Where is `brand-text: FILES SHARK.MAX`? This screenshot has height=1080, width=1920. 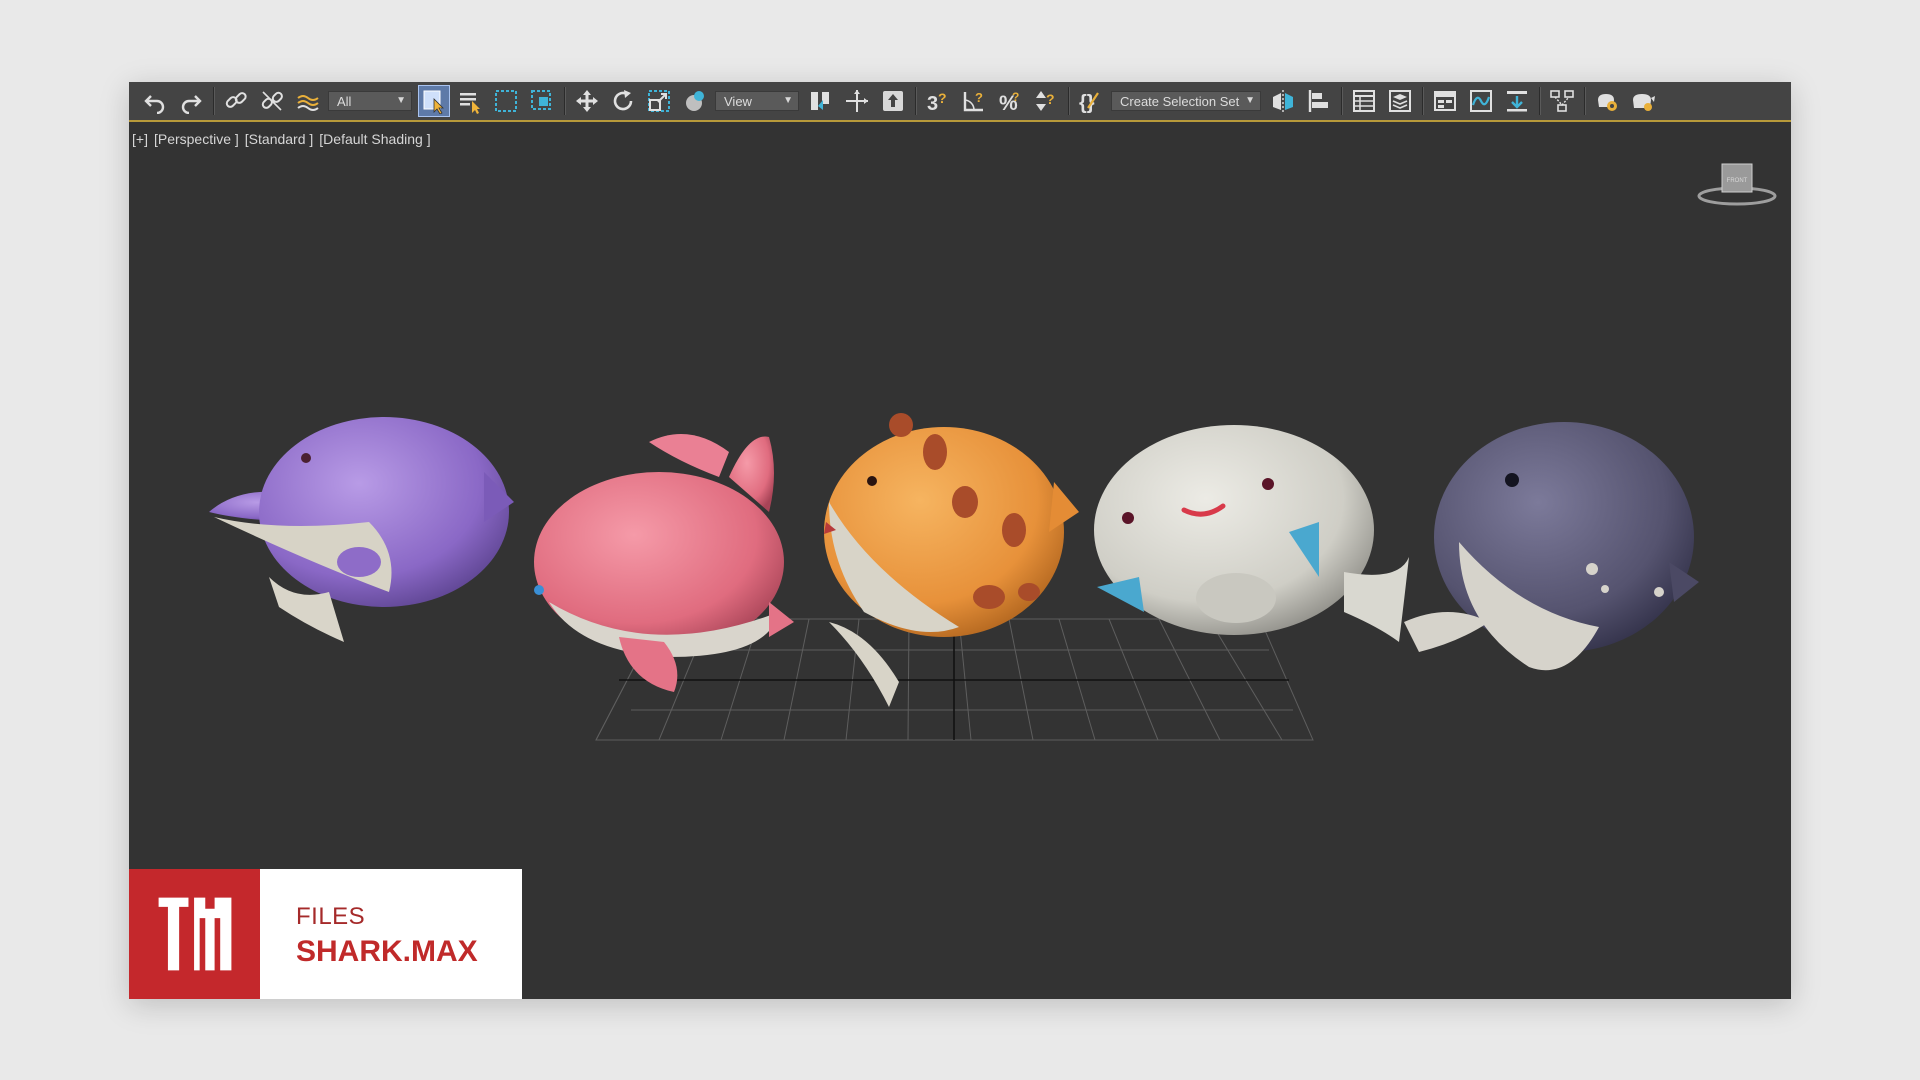
brand-text: FILES SHARK.MAX is located at coordinates (369, 934).